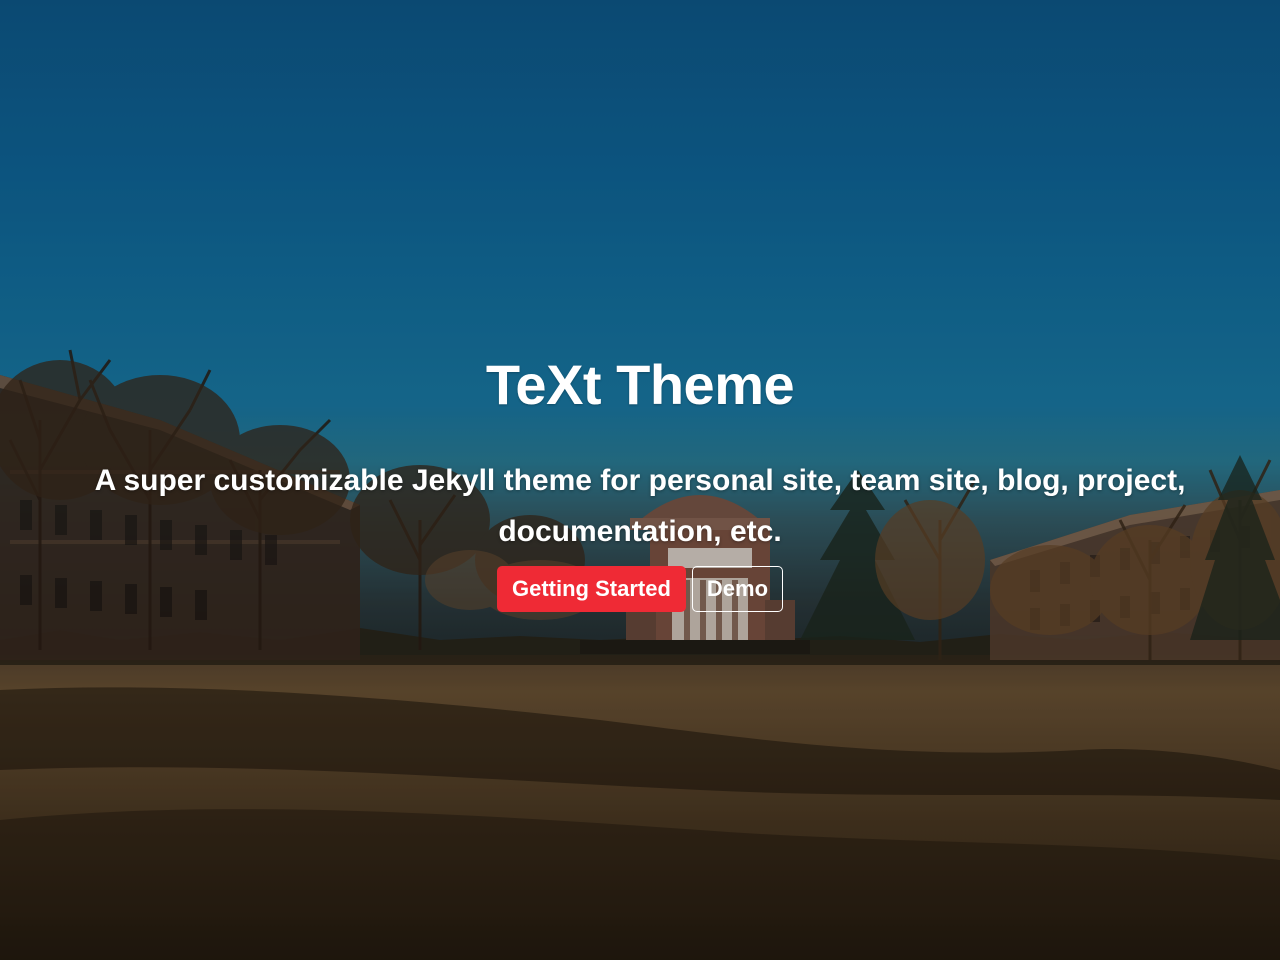 This screenshot has height=960, width=1280. I want to click on hero-actions: Getting Started Demo, so click(640, 589).